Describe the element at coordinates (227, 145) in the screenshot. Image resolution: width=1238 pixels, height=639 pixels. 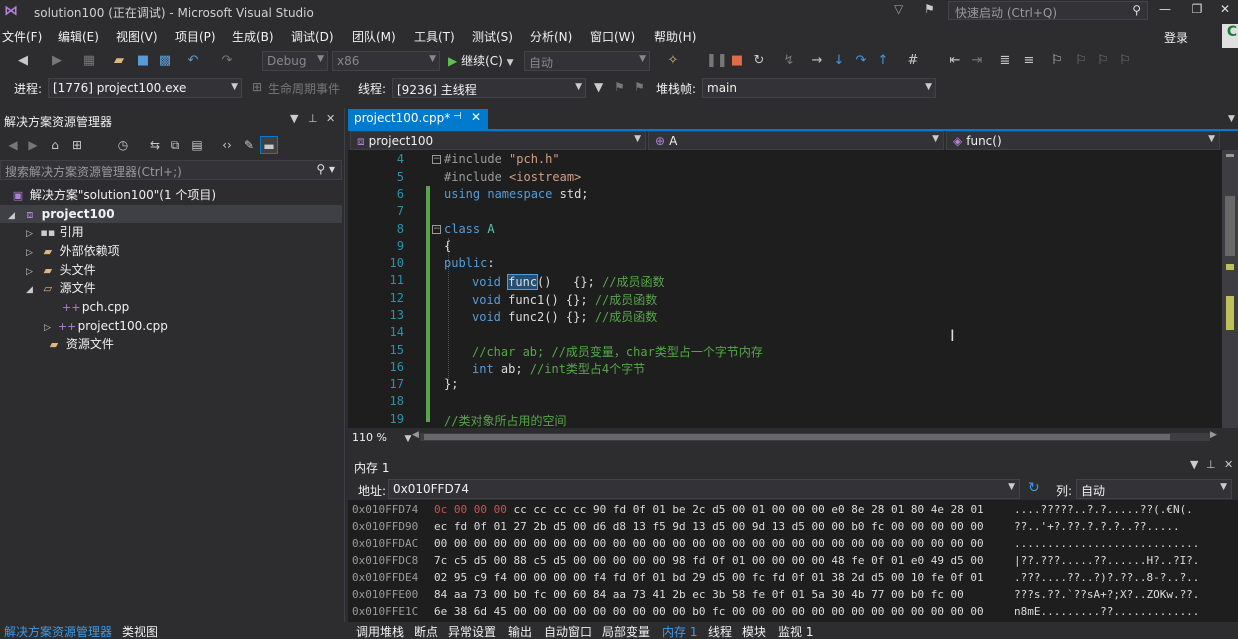
I see `view-code-icon: ‹›` at that location.